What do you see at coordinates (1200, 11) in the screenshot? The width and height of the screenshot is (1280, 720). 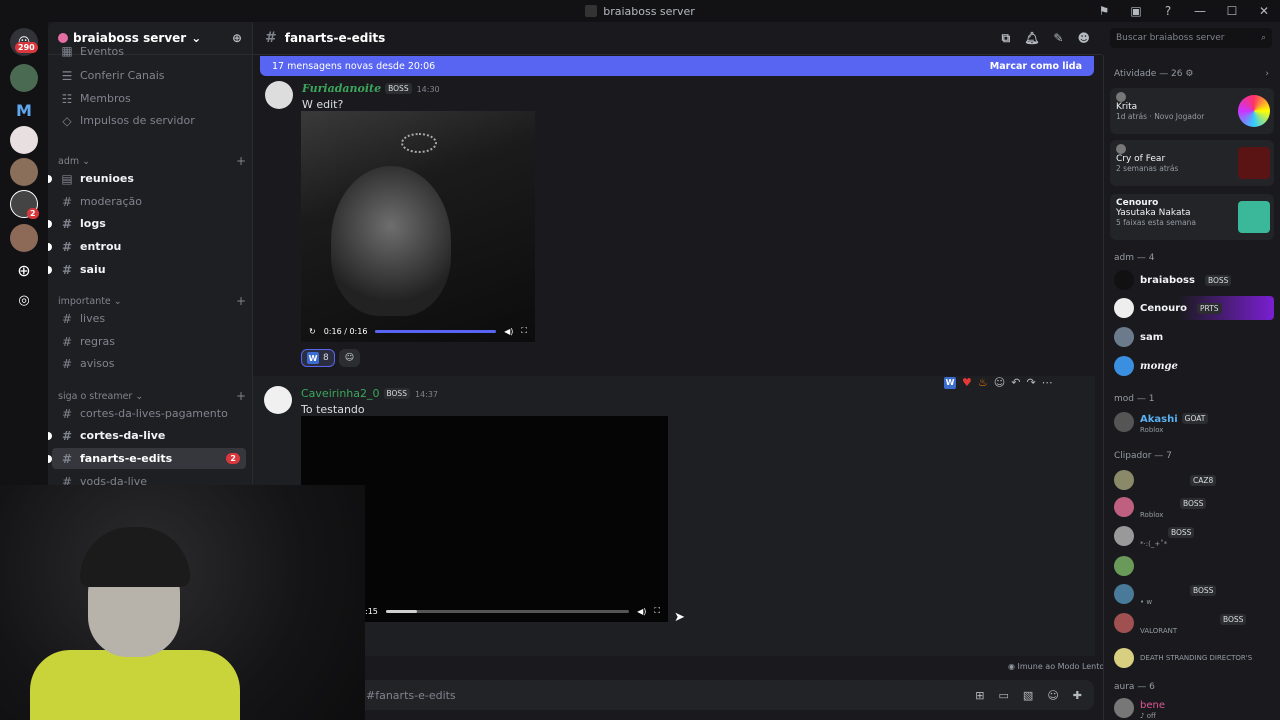 I see `minimize-button: —` at bounding box center [1200, 11].